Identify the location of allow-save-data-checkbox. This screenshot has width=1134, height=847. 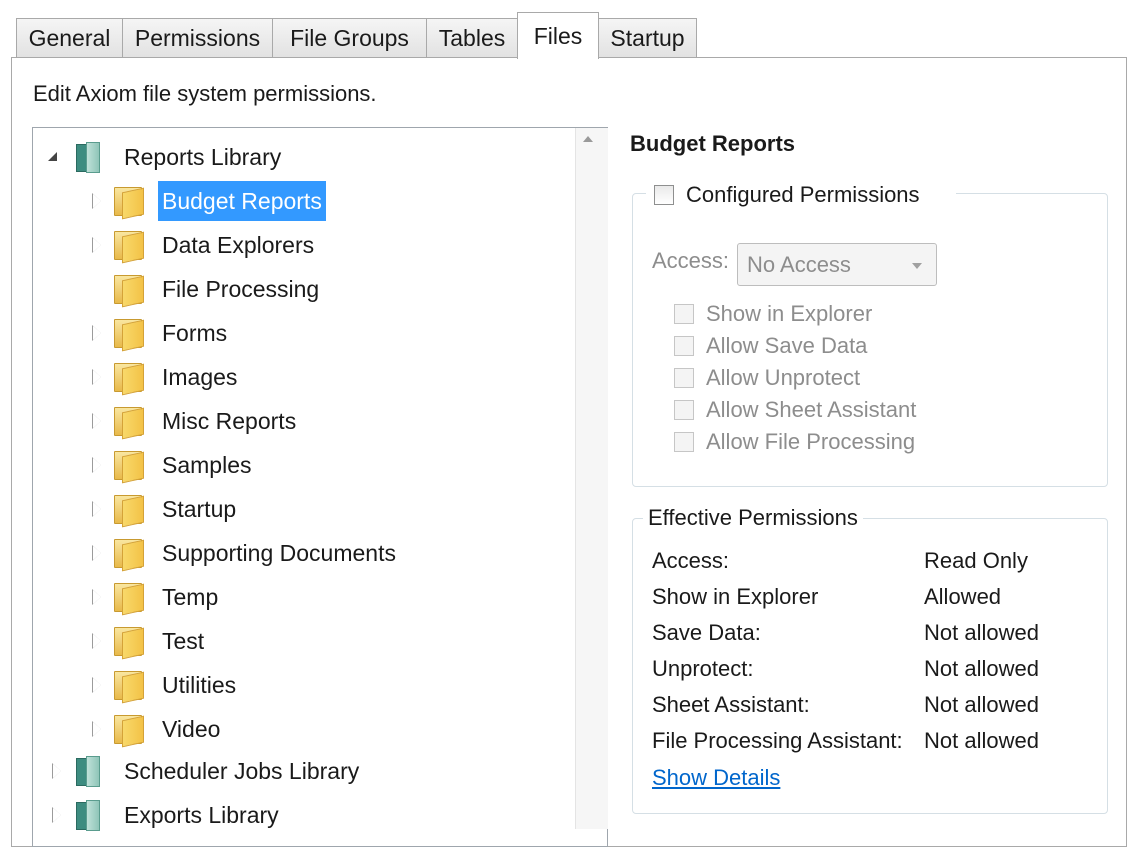
(684, 346).